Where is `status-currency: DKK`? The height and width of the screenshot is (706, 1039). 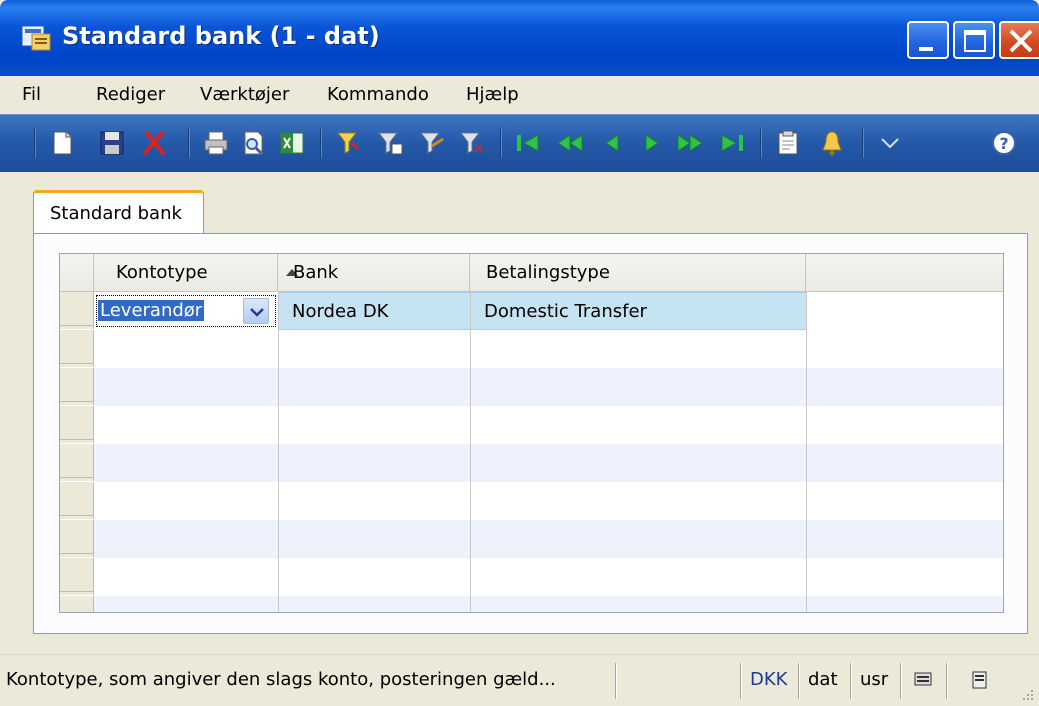 status-currency: DKK is located at coordinates (769, 679).